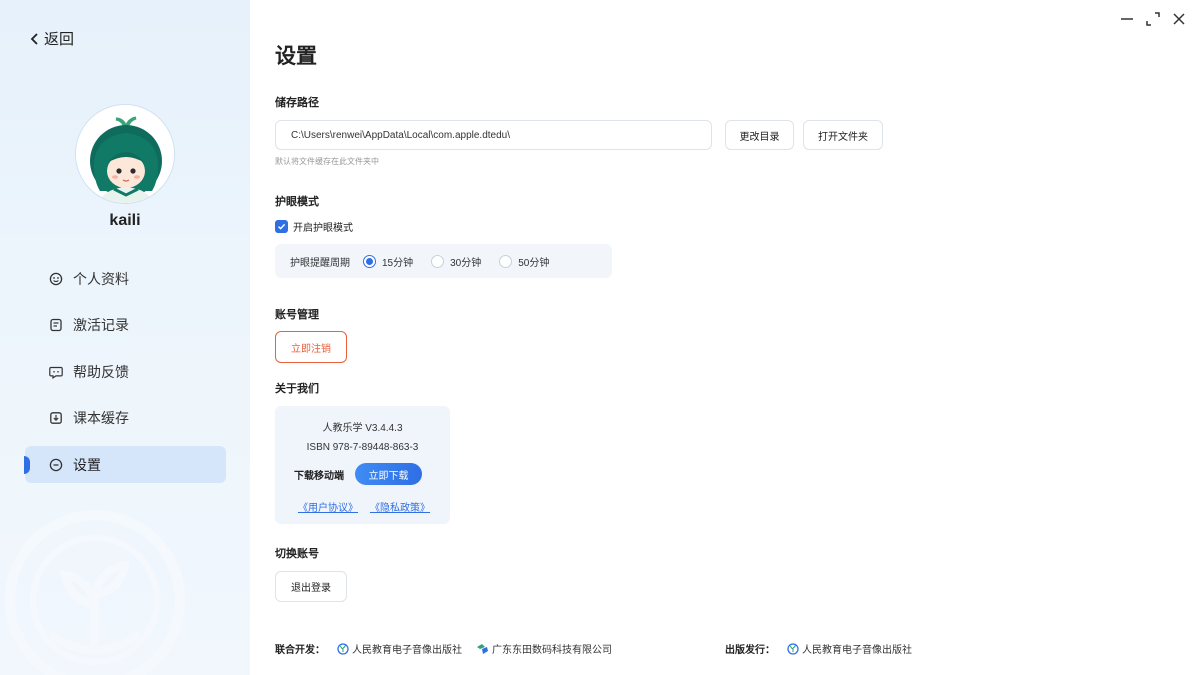 Image resolution: width=1200 pixels, height=675 pixels. What do you see at coordinates (56, 325) in the screenshot?
I see `record-icon` at bounding box center [56, 325].